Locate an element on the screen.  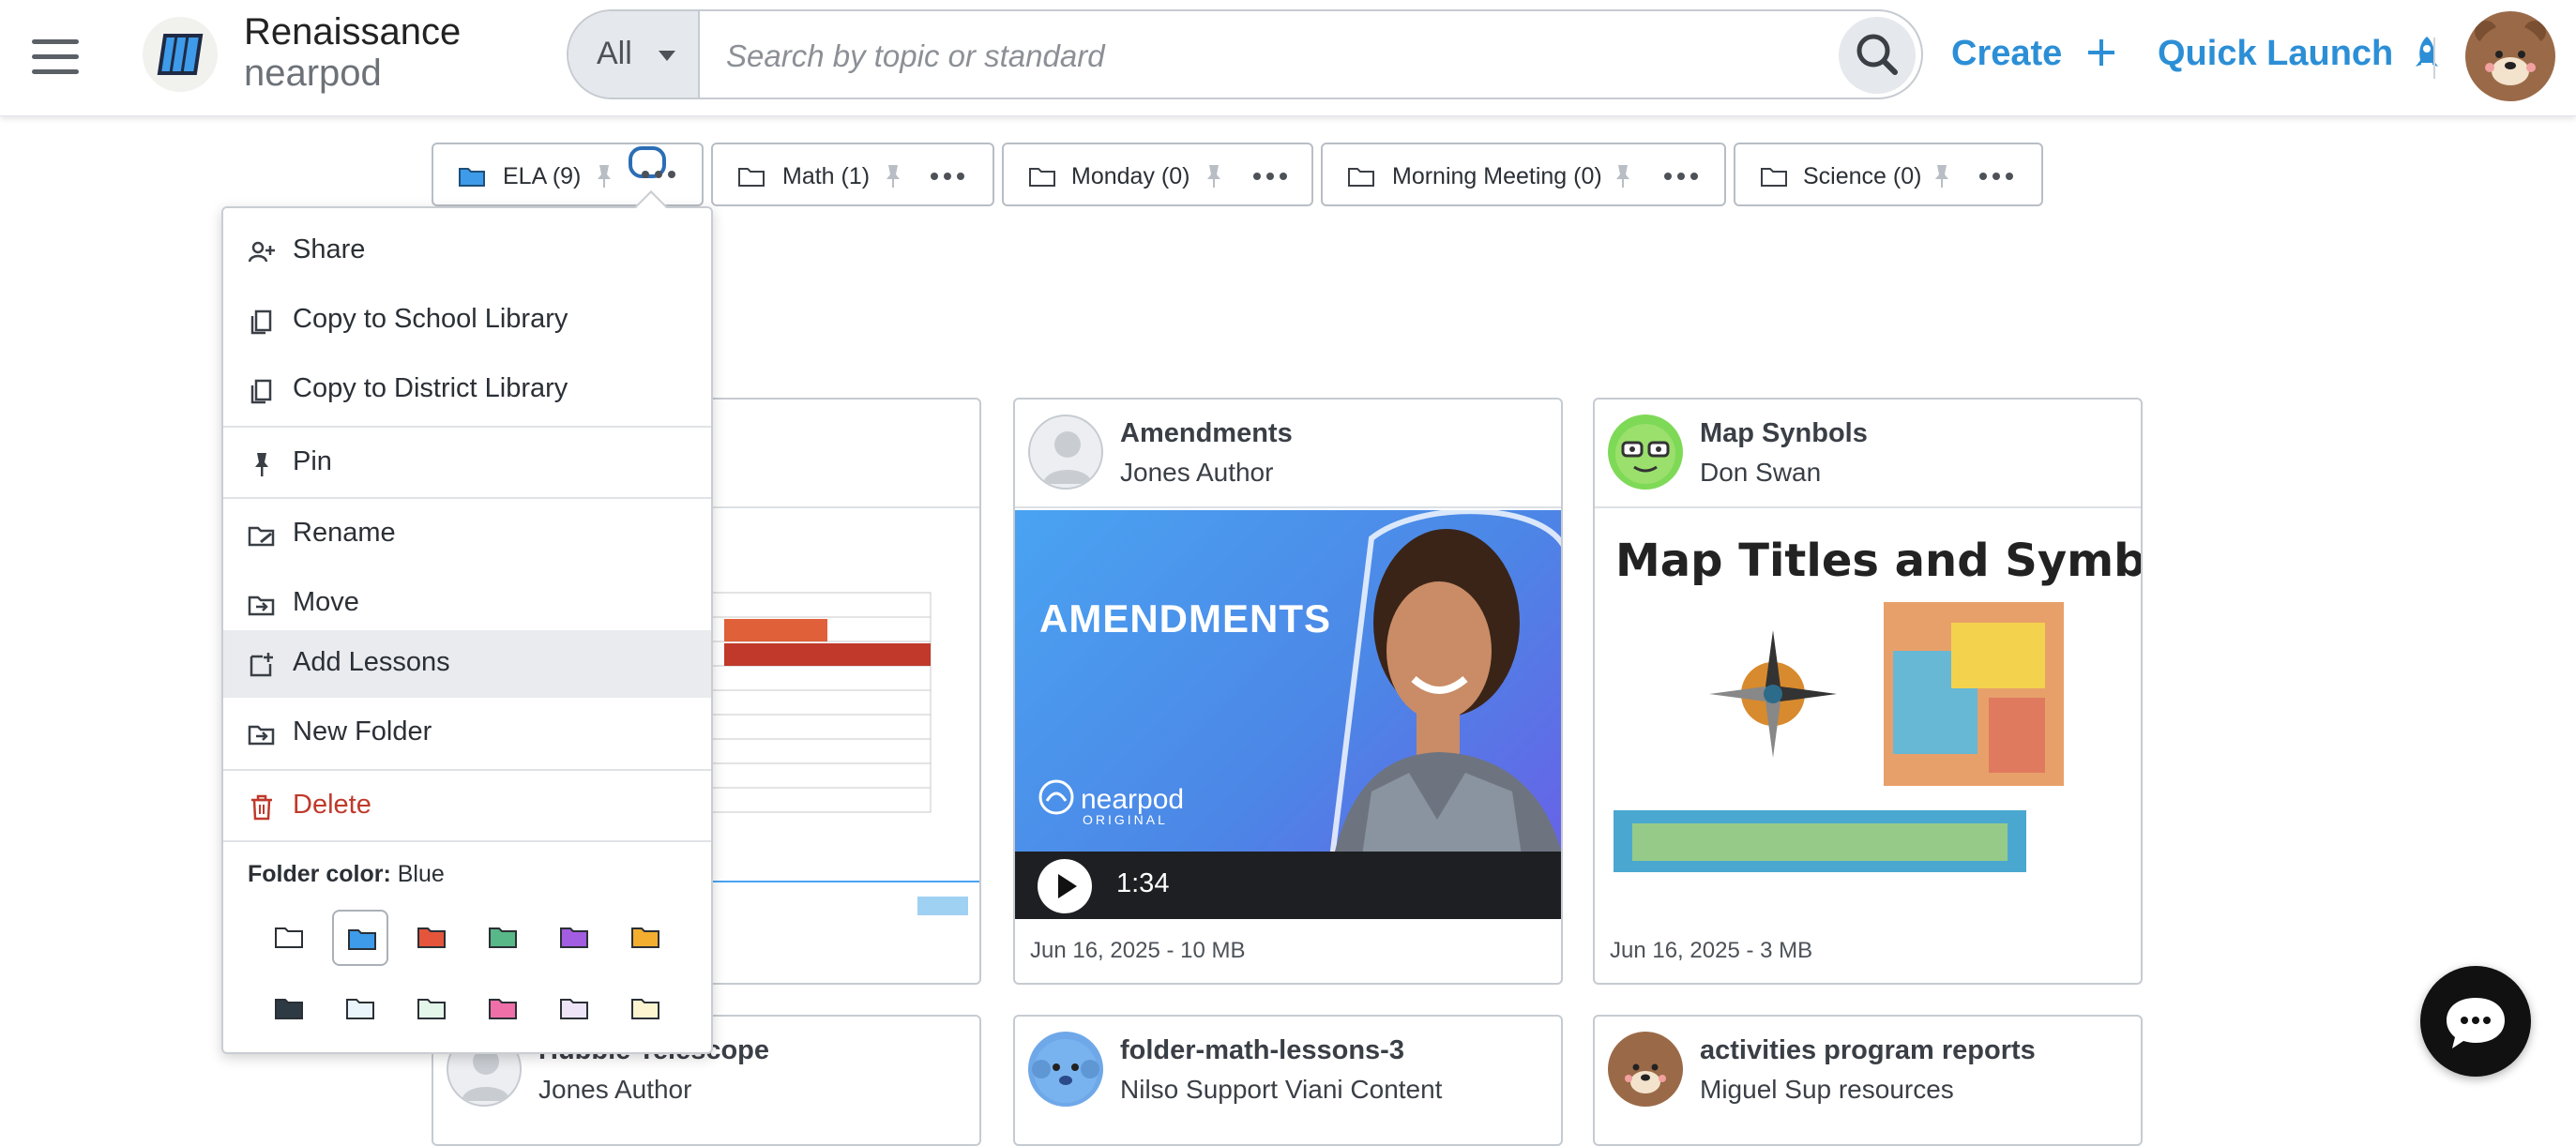
chat-button is located at coordinates (2475, 1021).